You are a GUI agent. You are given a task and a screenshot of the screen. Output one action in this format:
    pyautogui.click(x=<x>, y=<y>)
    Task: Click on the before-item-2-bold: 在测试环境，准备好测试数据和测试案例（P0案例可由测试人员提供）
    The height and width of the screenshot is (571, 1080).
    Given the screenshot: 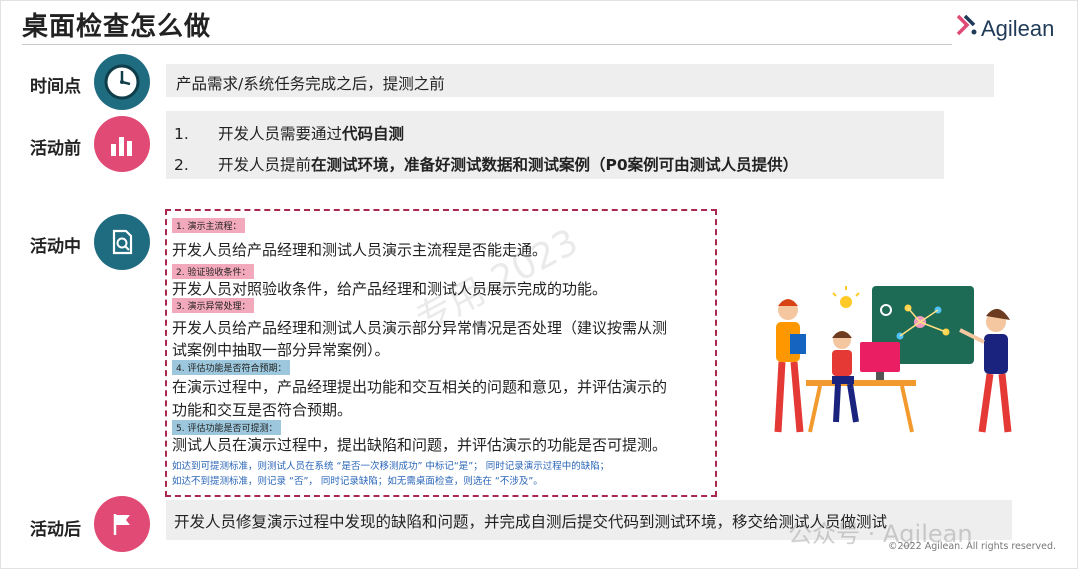 What is the action you would take?
    pyautogui.click(x=555, y=165)
    